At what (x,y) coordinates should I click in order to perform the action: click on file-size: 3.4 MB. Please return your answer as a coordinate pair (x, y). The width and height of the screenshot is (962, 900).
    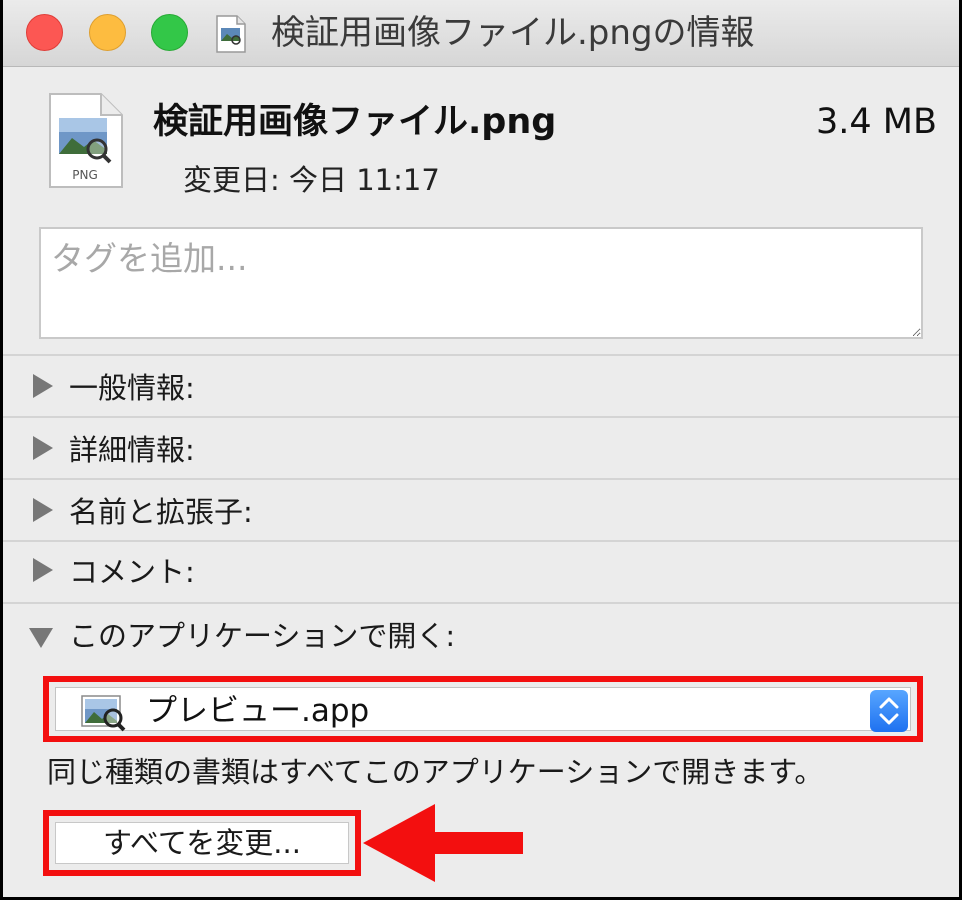
    Looking at the image, I should click on (876, 122).